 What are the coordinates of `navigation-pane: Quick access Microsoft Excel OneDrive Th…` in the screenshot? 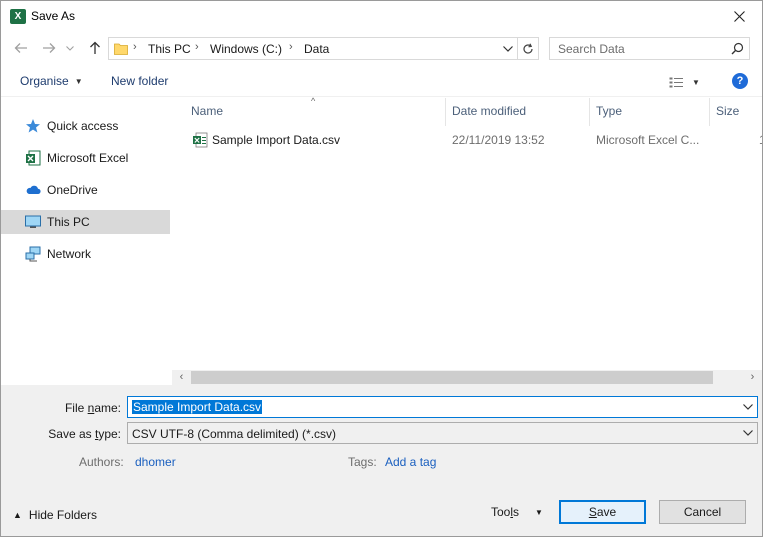 It's located at (86, 240).